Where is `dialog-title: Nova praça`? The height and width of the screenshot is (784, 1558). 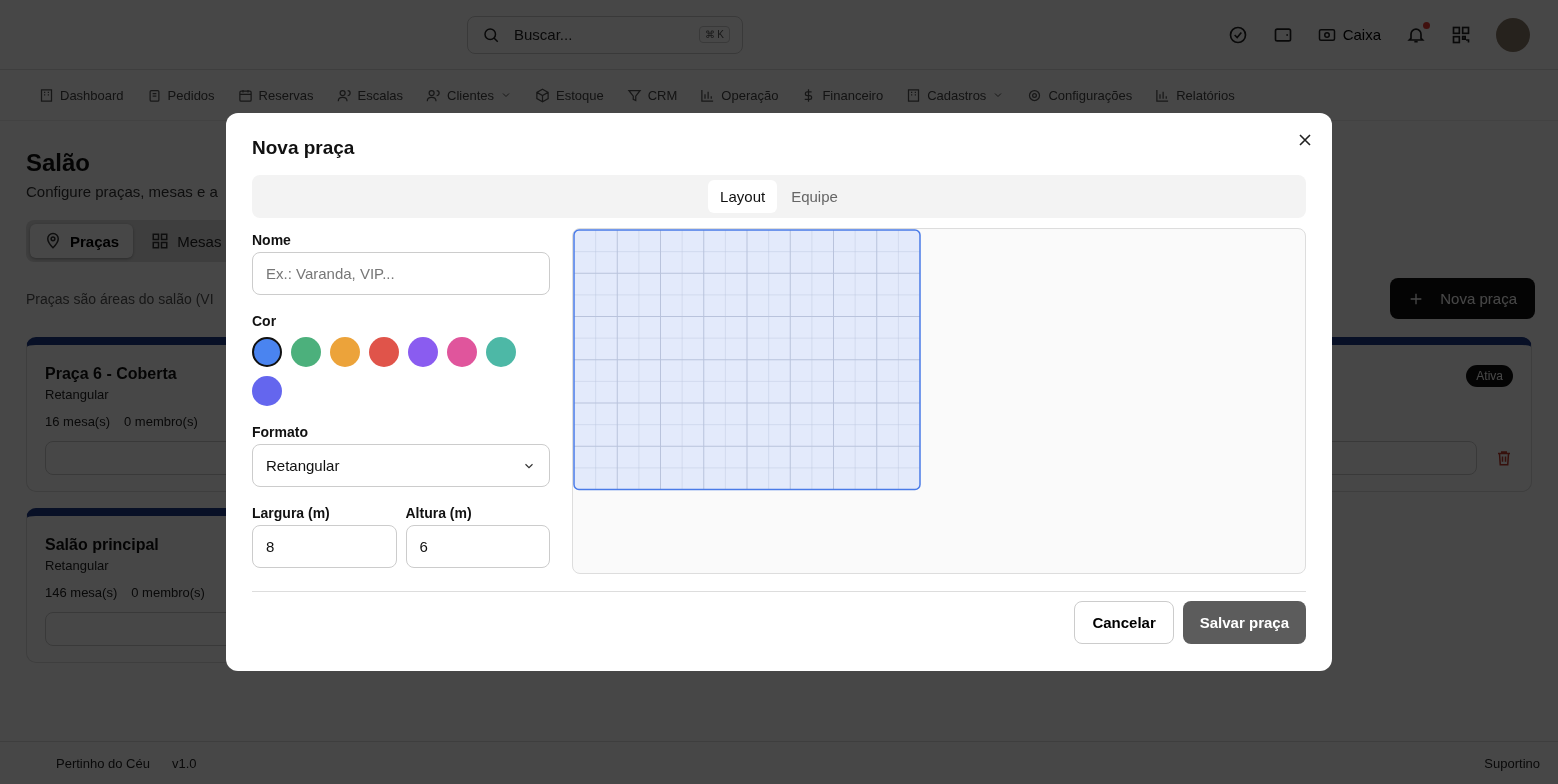
dialog-title: Nova praça is located at coordinates (304, 148).